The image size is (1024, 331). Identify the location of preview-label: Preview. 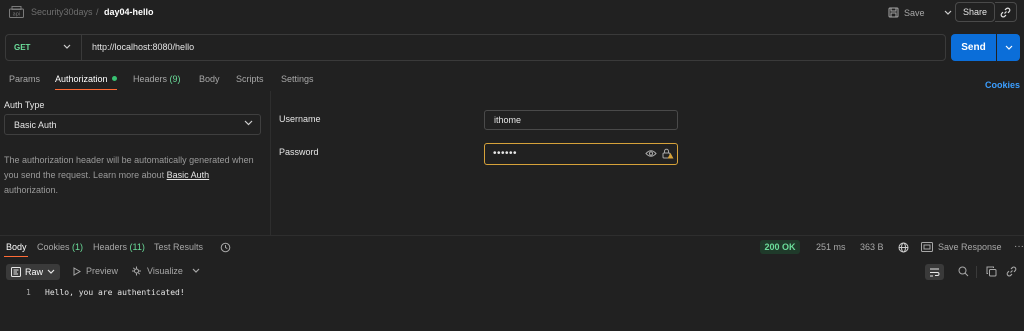
(102, 271).